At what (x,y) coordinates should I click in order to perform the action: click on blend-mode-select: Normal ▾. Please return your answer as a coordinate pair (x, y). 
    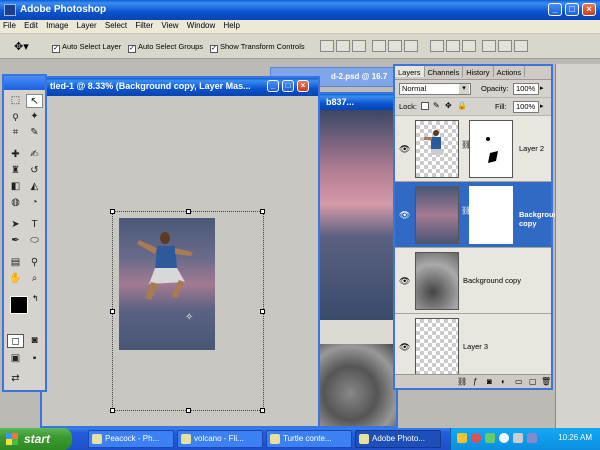
    Looking at the image, I should click on (435, 89).